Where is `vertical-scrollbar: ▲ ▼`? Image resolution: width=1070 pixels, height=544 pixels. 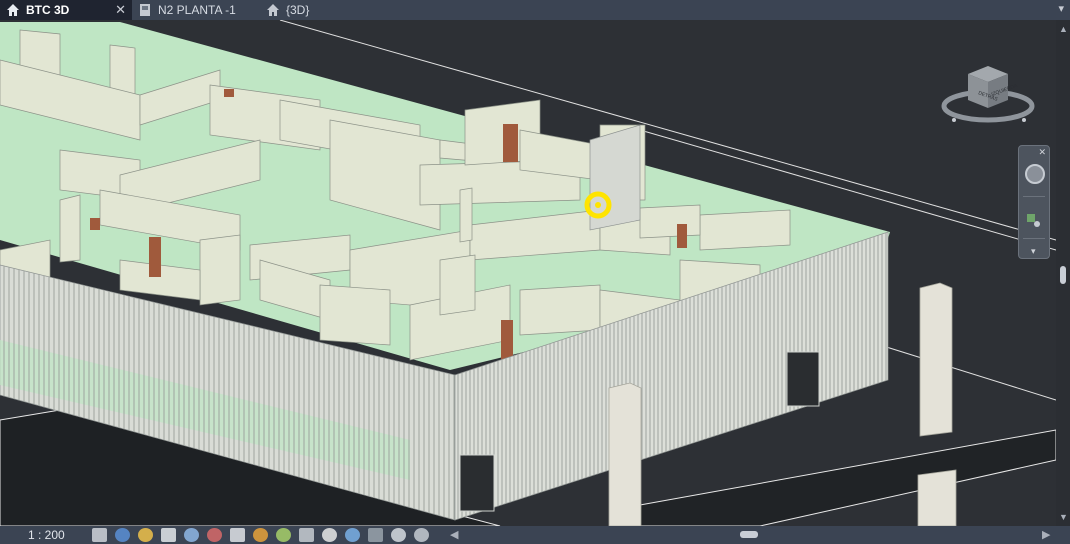
vertical-scrollbar: ▲ ▼ is located at coordinates (1063, 273).